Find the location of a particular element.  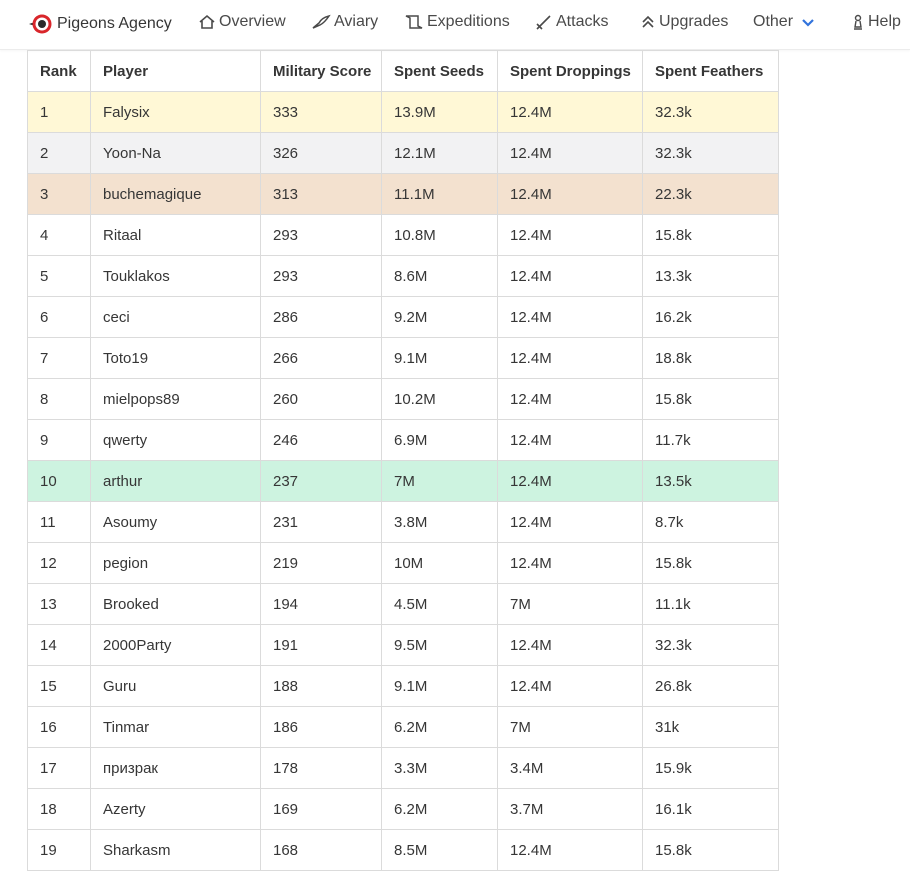

cell-military-score: 313 is located at coordinates (321, 194).